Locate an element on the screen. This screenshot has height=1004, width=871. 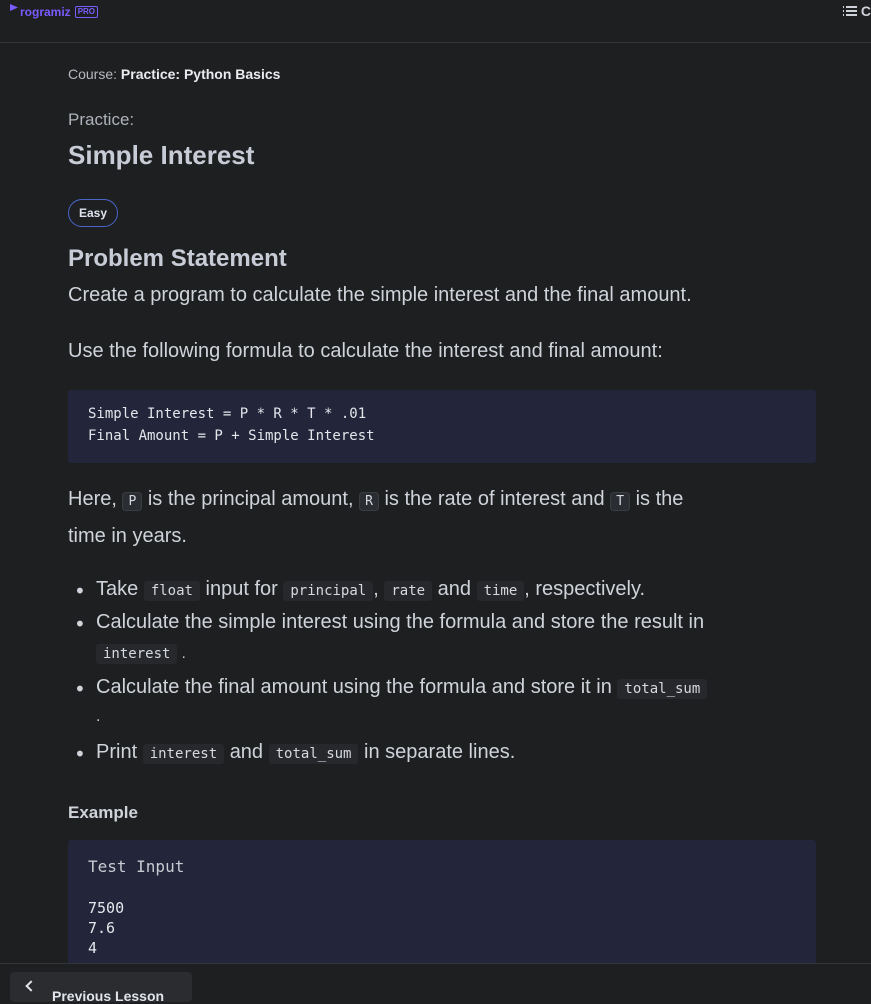
inline-code: rate is located at coordinates (408, 591).